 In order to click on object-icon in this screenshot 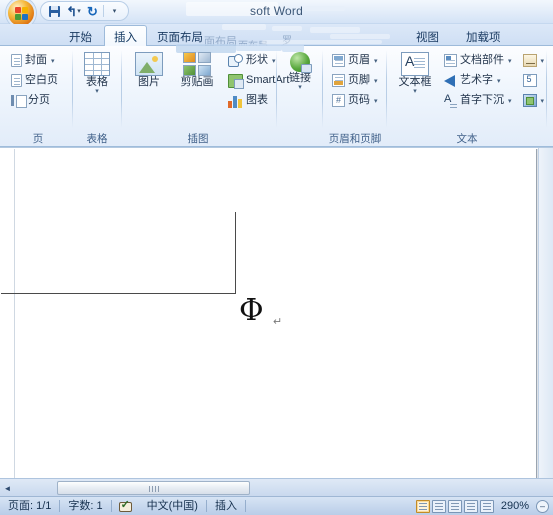, I will do `click(529, 100)`.